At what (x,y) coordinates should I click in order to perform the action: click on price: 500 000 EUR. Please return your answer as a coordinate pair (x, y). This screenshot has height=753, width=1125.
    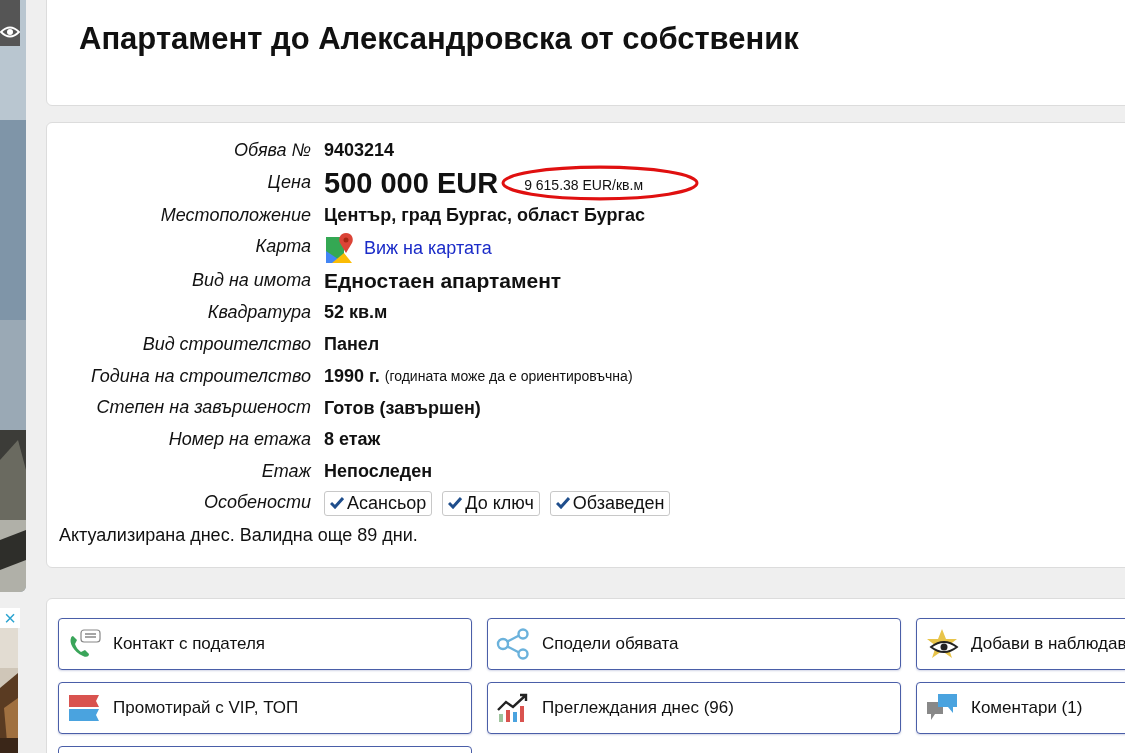
    Looking at the image, I should click on (411, 183).